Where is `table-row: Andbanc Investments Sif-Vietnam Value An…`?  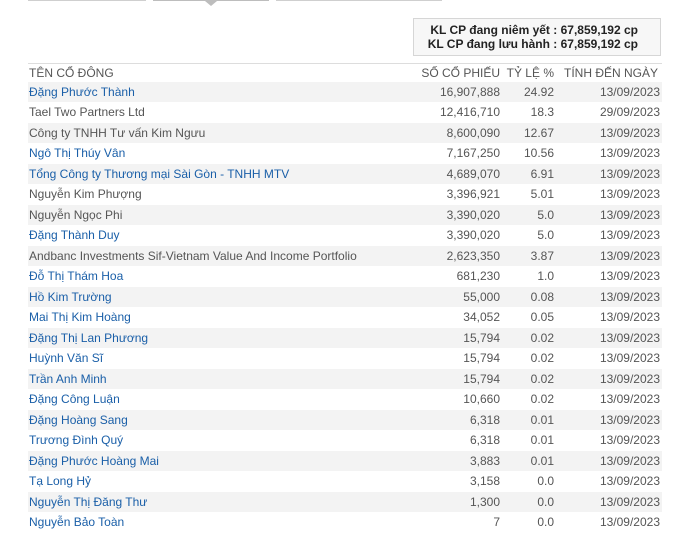
table-row: Andbanc Investments Sif-Vietnam Value An… is located at coordinates (345, 255).